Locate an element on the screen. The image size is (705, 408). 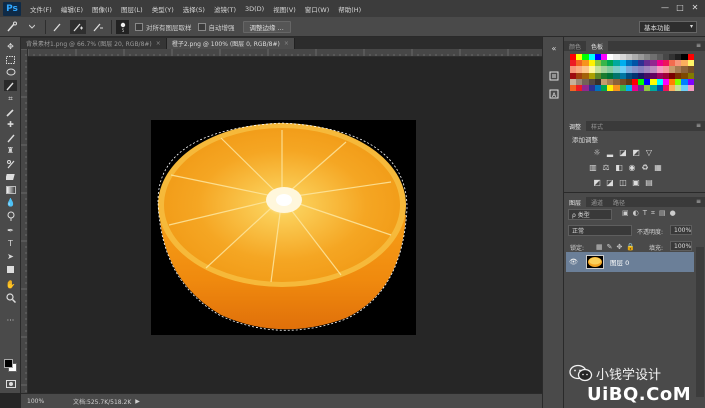
invert-icon: ◩ is located at coordinates (597, 182).